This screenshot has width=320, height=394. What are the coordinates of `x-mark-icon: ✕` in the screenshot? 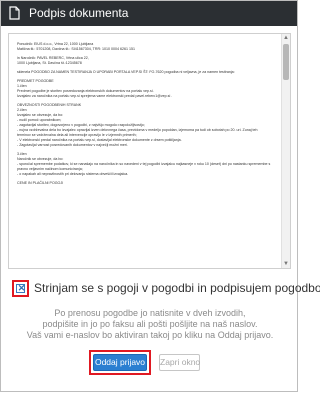 It's located at (21, 288).